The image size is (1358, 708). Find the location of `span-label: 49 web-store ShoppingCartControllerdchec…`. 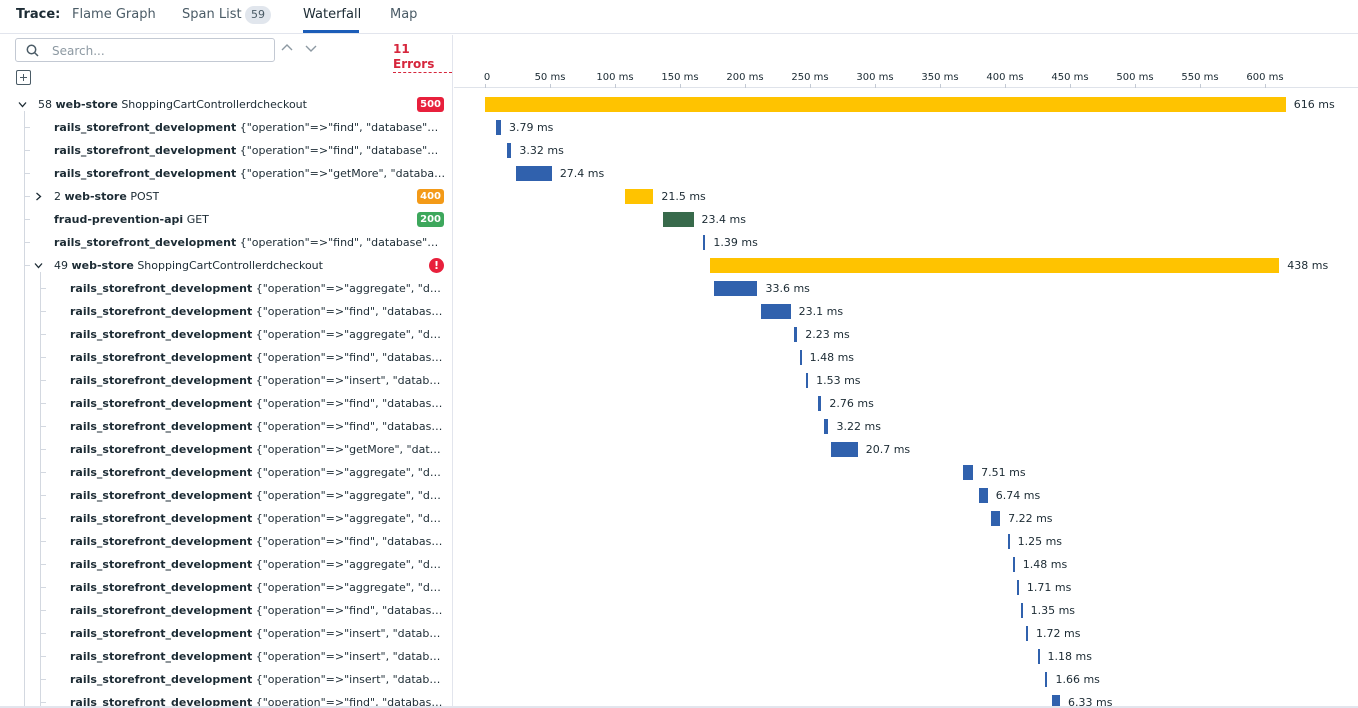

span-label: 49 web-store ShoppingCartControllerdchec… is located at coordinates (188, 265).